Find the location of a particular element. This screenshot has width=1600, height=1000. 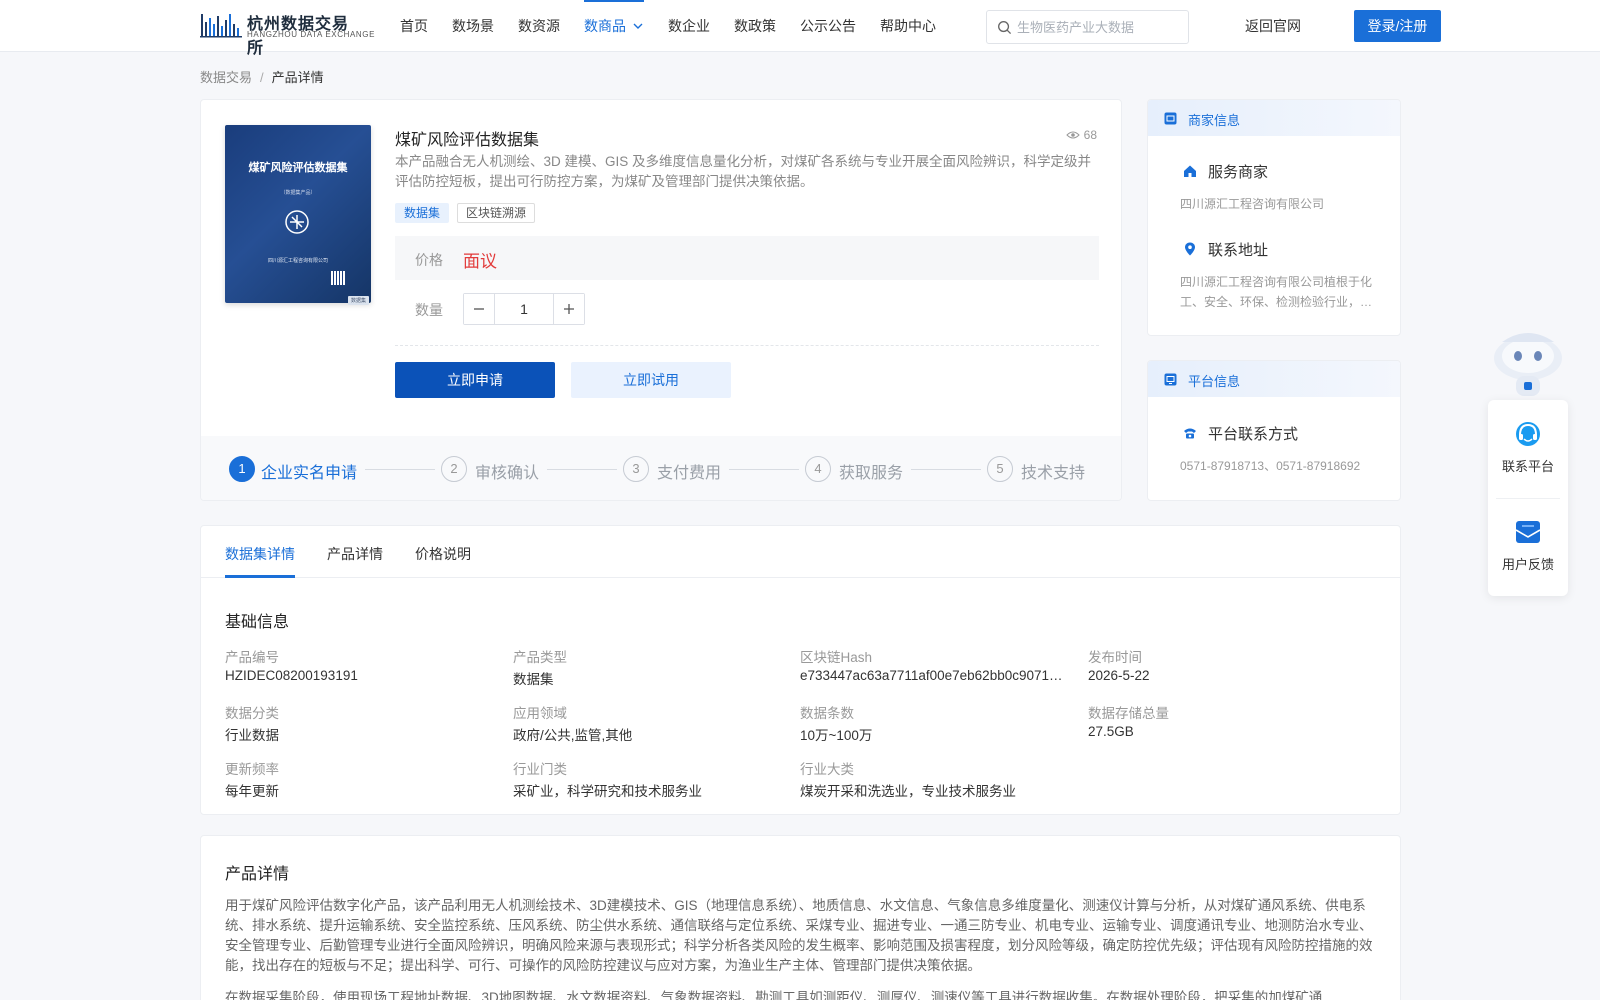

basic-info-title: 基础信息 is located at coordinates (257, 622).